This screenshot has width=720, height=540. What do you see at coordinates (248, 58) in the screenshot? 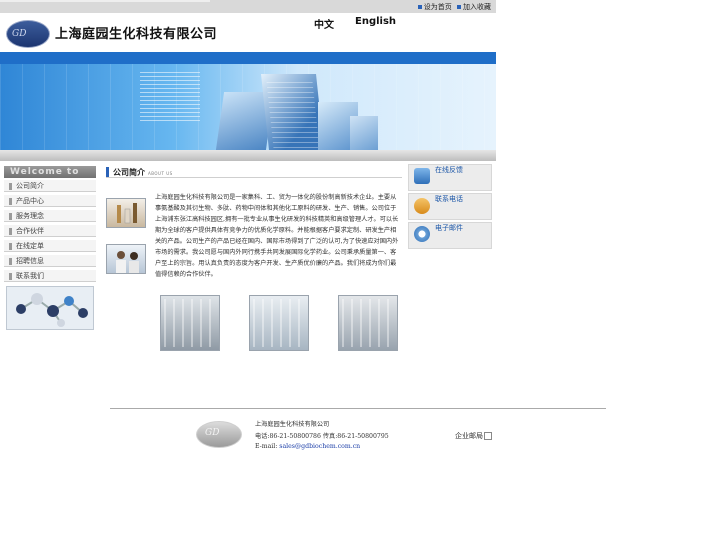
I see `banner-band` at bounding box center [248, 58].